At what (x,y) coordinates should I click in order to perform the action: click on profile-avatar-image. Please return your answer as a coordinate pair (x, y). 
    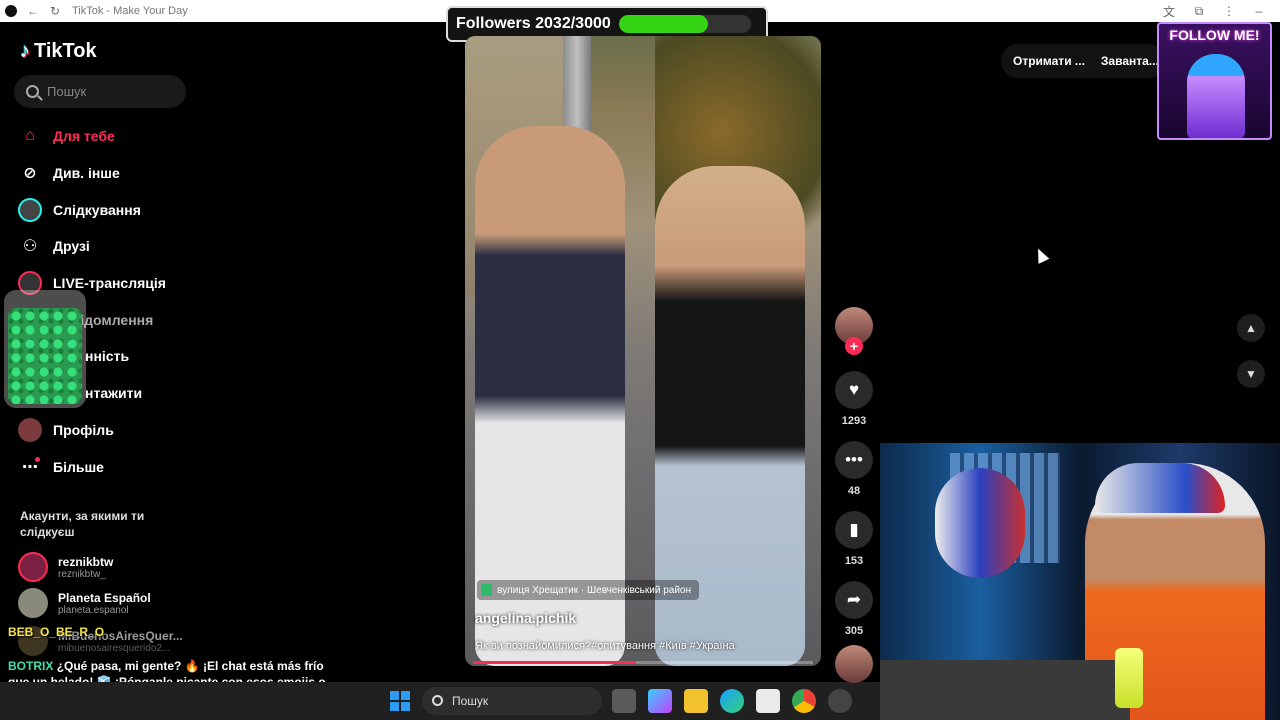
    Looking at the image, I should click on (30, 429).